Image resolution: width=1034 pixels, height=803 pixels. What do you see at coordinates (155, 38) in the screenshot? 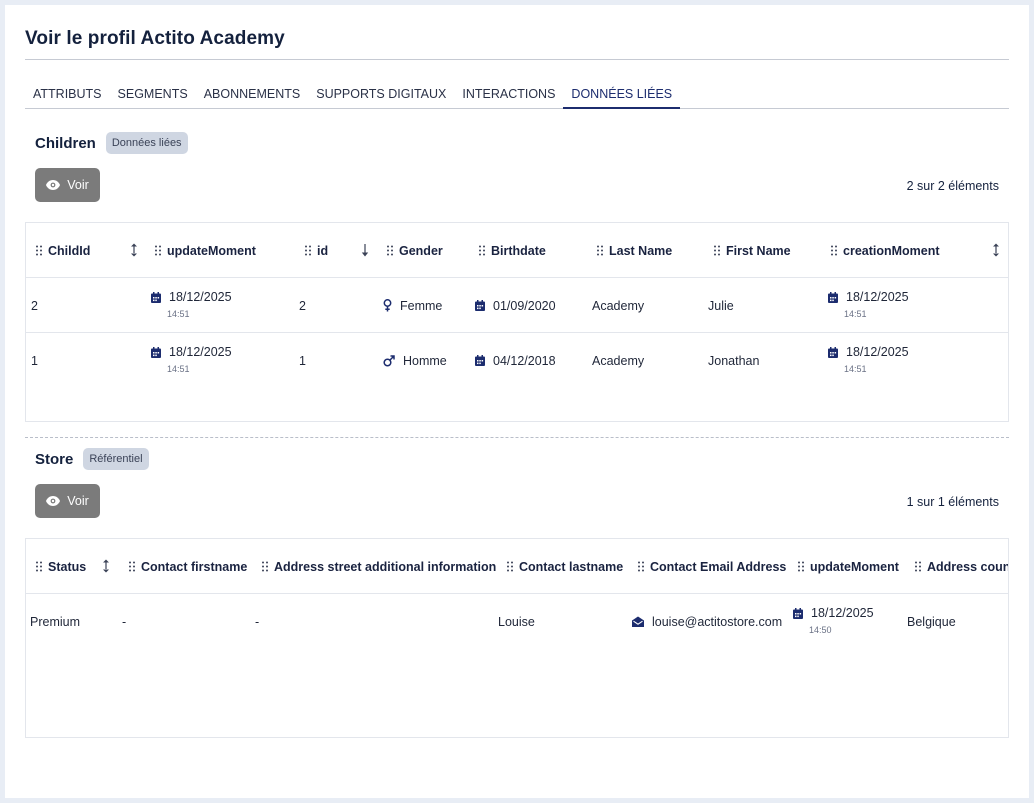
I see `page-title: Voir le profil Actito Academy` at bounding box center [155, 38].